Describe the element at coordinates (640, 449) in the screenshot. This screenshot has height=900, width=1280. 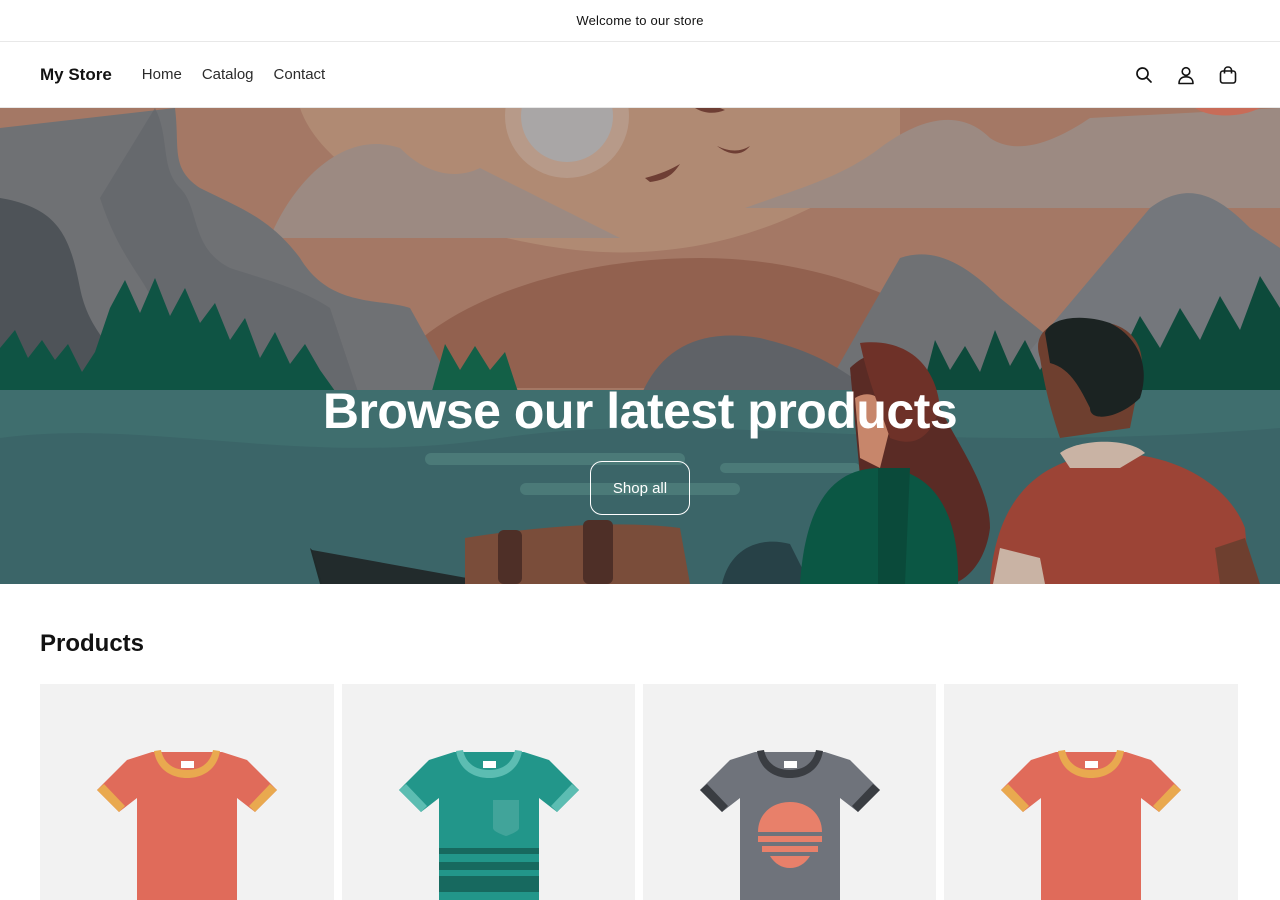
I see `hero-content: Browse our latest products Shop all` at that location.